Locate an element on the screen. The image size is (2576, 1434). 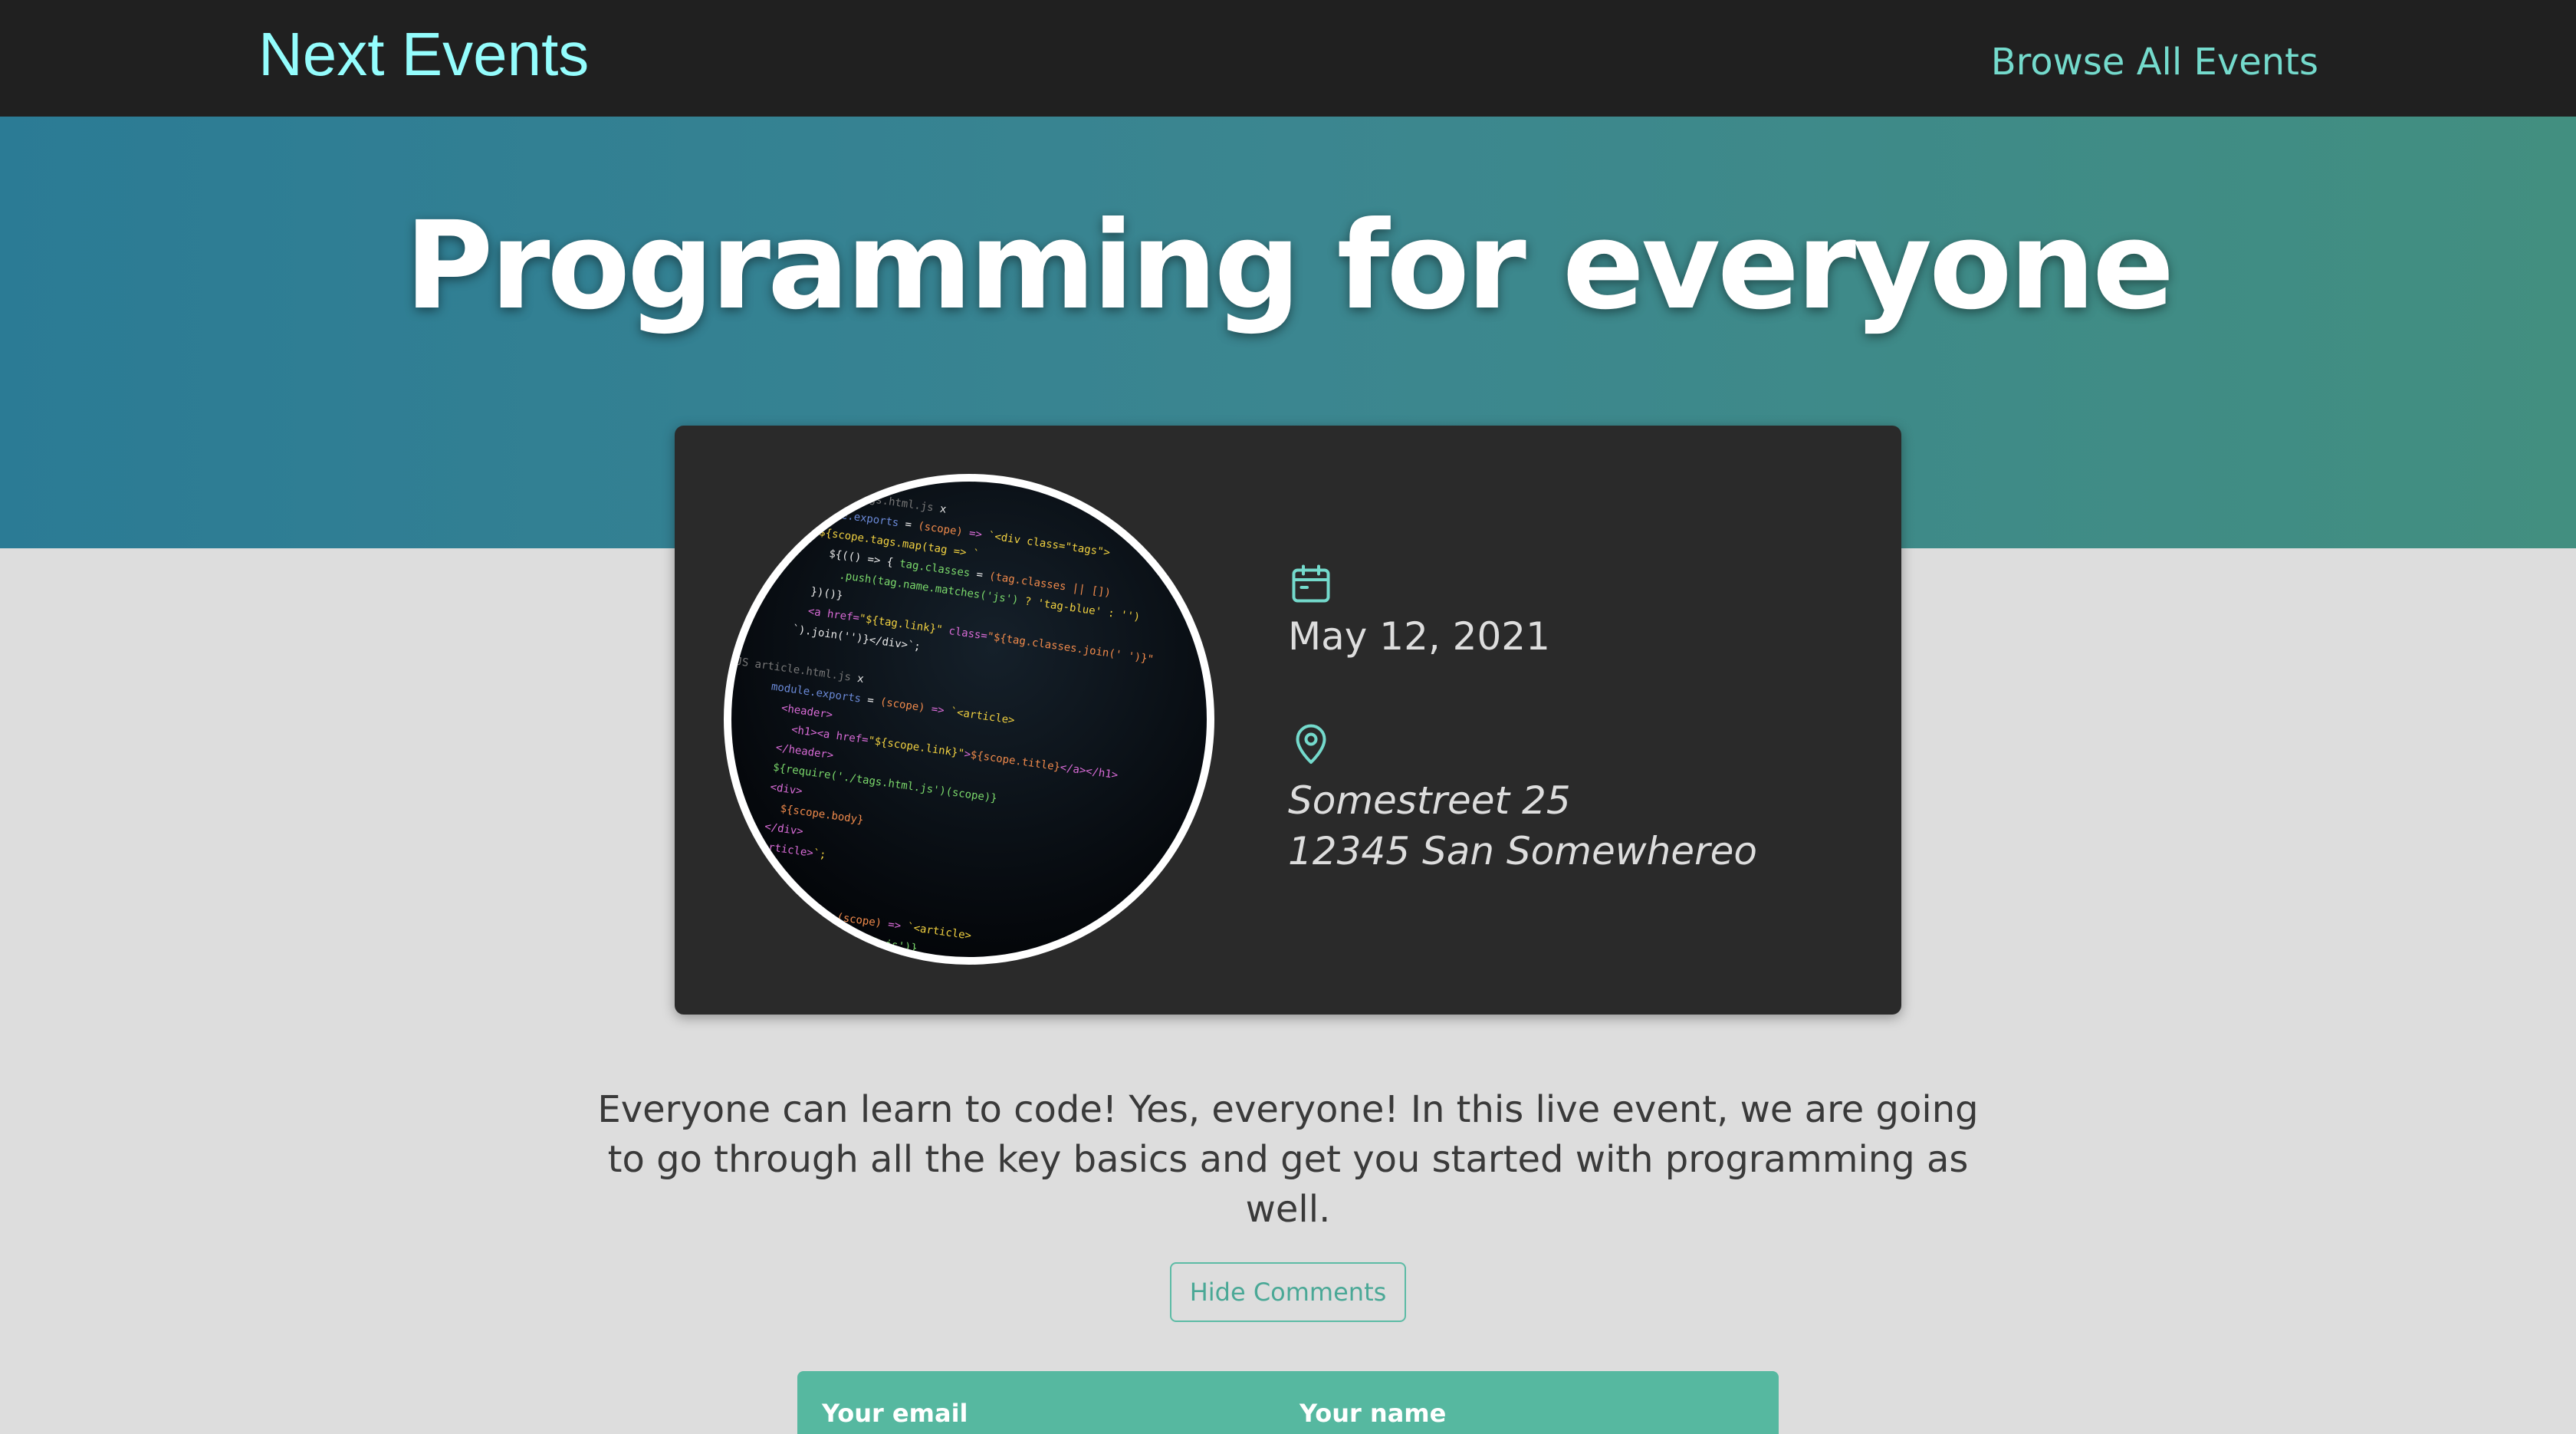
event-title: Programming for everyone is located at coordinates (1290, 266).